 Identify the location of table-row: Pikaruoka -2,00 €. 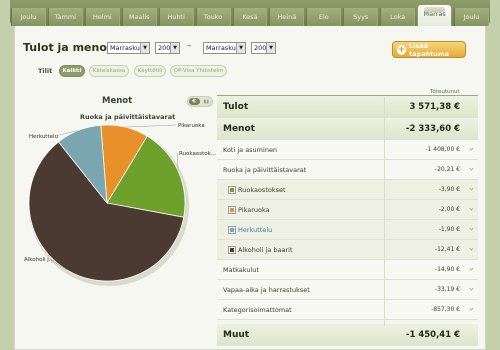
(347, 210).